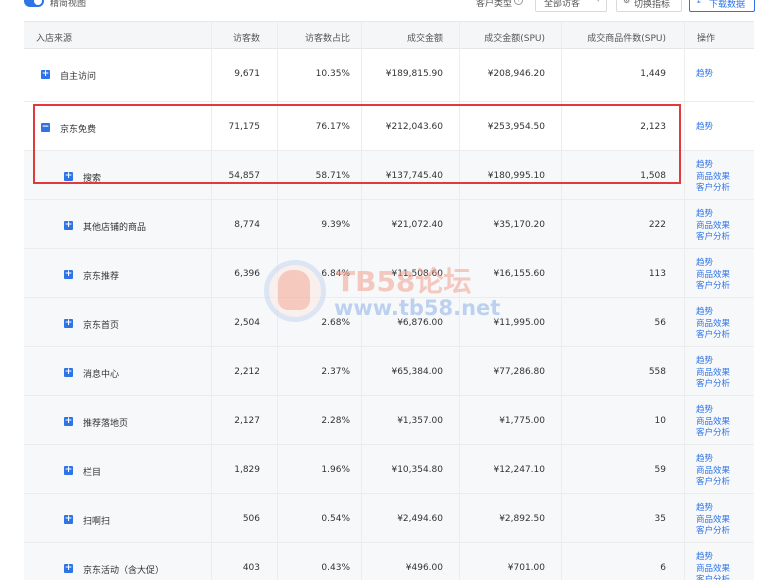  What do you see at coordinates (516, 176) in the screenshot?
I see `amount-spu-value: ¥180,995.10` at bounding box center [516, 176].